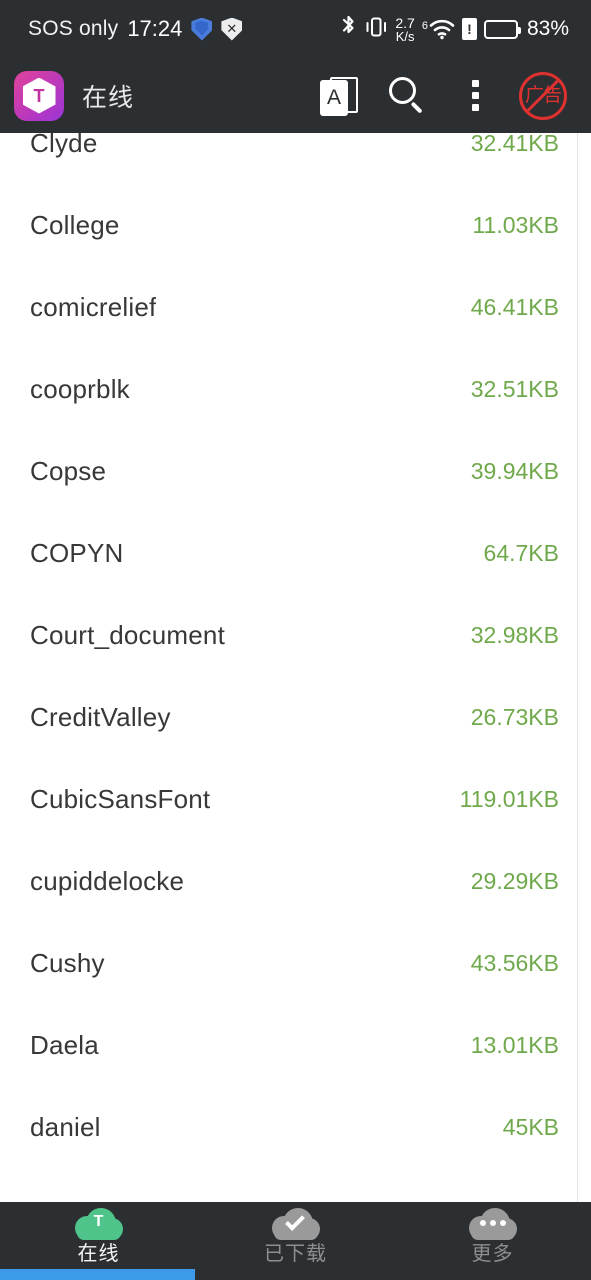 The width and height of the screenshot is (591, 1280). What do you see at coordinates (77, 552) in the screenshot?
I see `font-name: COPYN` at bounding box center [77, 552].